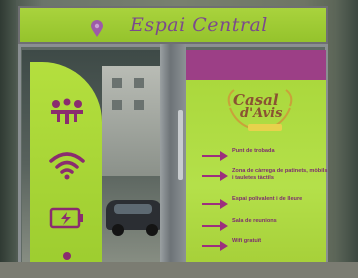 This screenshot has height=278, width=358. What do you see at coordinates (253, 151) in the screenshot?
I see `feature-text: Punt de trobada` at bounding box center [253, 151].